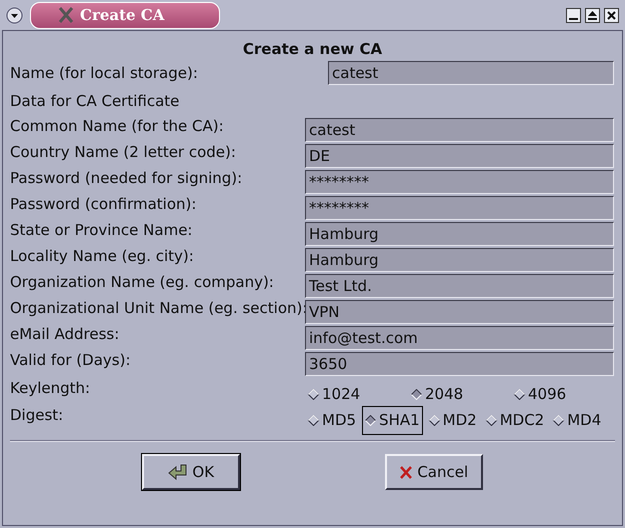  What do you see at coordinates (104, 204) in the screenshot?
I see `field-label: Password (confirmation):` at bounding box center [104, 204].